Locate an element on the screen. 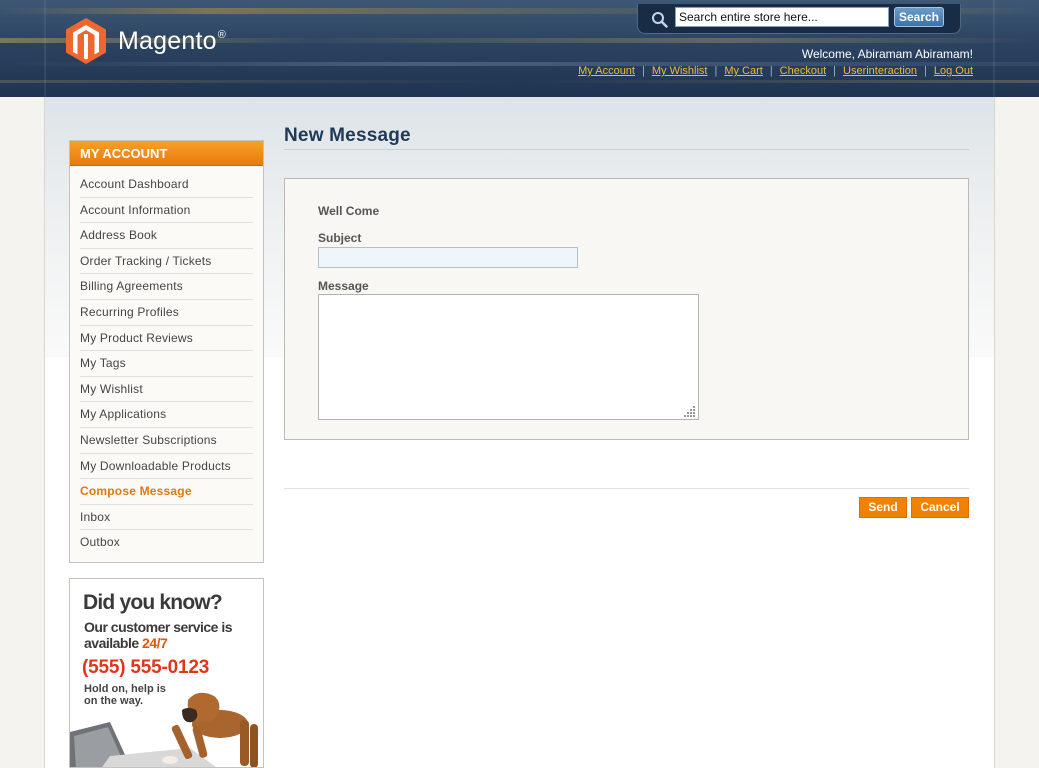 Image resolution: width=1039 pixels, height=768 pixels. actions-divider is located at coordinates (626, 488).